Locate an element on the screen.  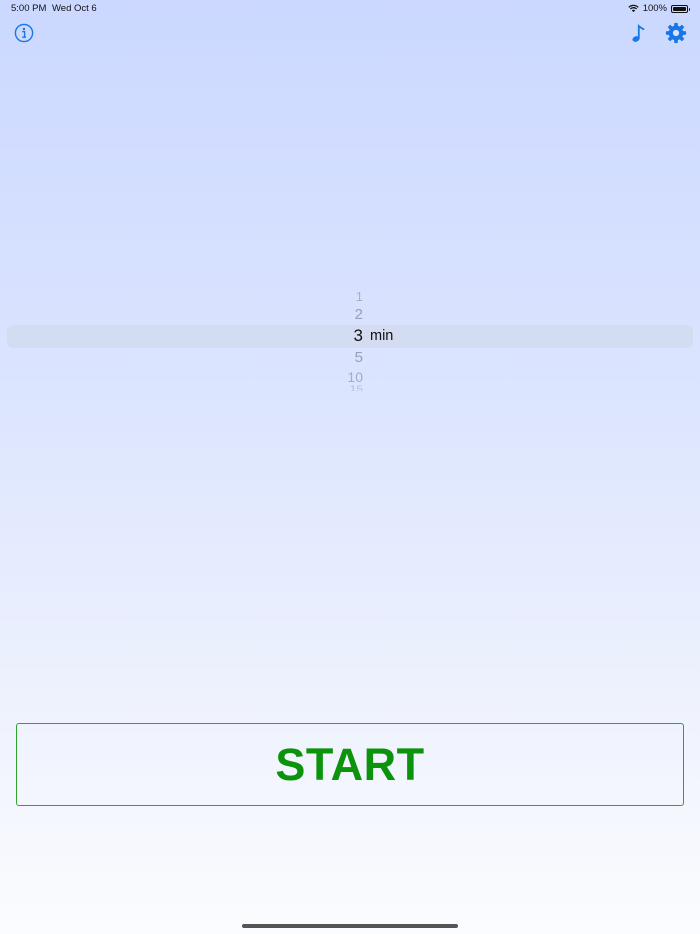
status-bar: 5:00 PM Wed Oct 6 100% is located at coordinates (350, 9).